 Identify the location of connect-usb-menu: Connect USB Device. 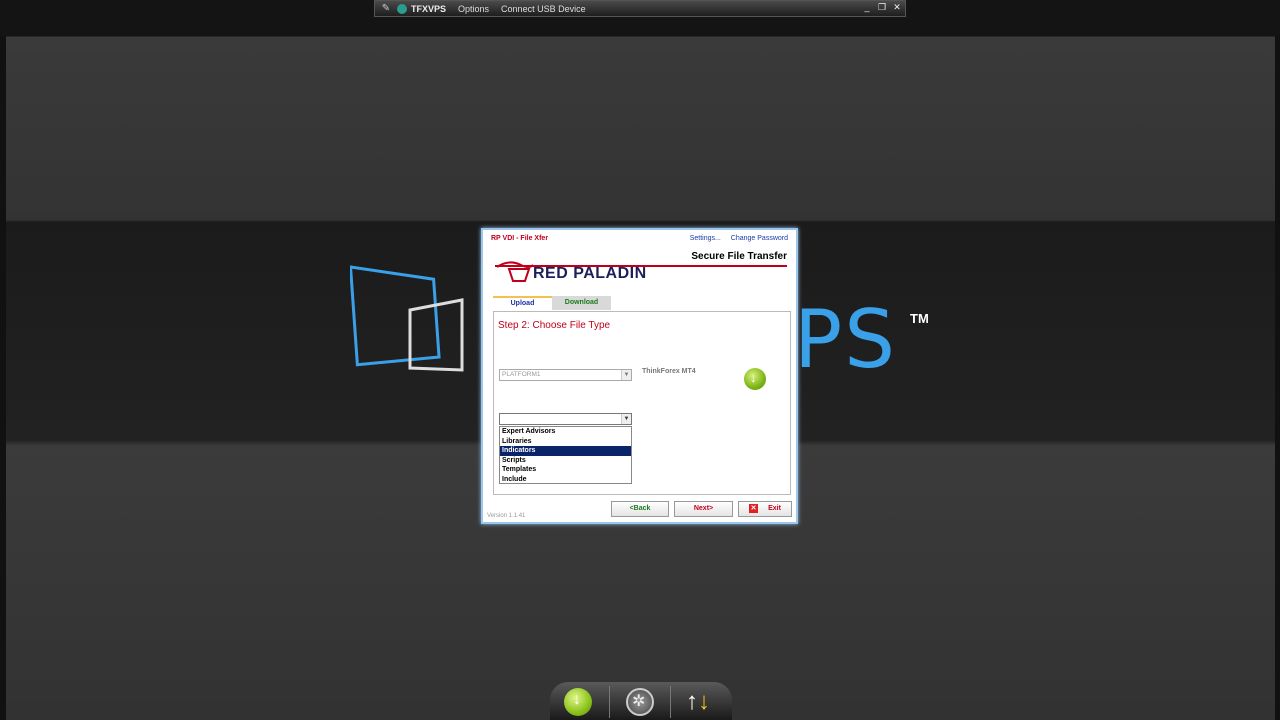
(543, 9).